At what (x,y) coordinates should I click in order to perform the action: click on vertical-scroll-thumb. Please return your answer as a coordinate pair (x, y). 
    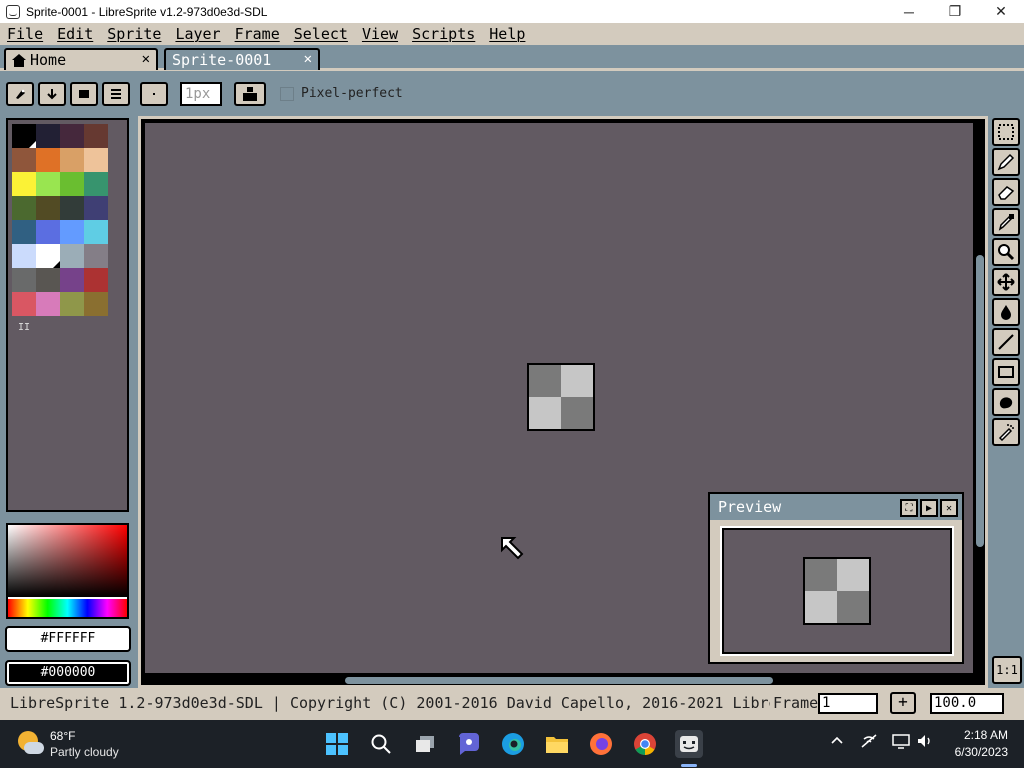
    Looking at the image, I should click on (980, 401).